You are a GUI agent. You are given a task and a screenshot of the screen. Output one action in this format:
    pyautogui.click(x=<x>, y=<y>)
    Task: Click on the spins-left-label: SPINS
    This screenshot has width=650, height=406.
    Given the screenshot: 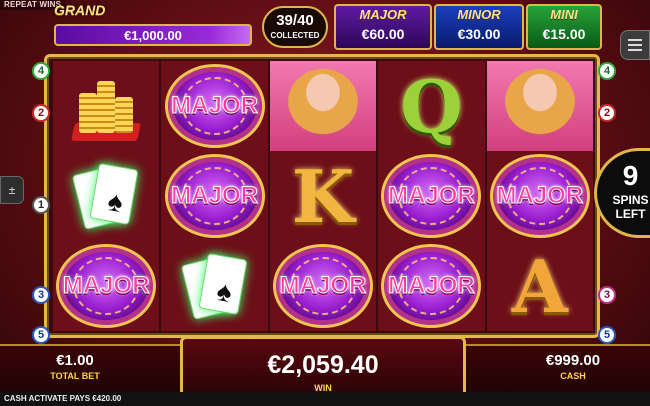 What is the action you would take?
    pyautogui.click(x=630, y=200)
    